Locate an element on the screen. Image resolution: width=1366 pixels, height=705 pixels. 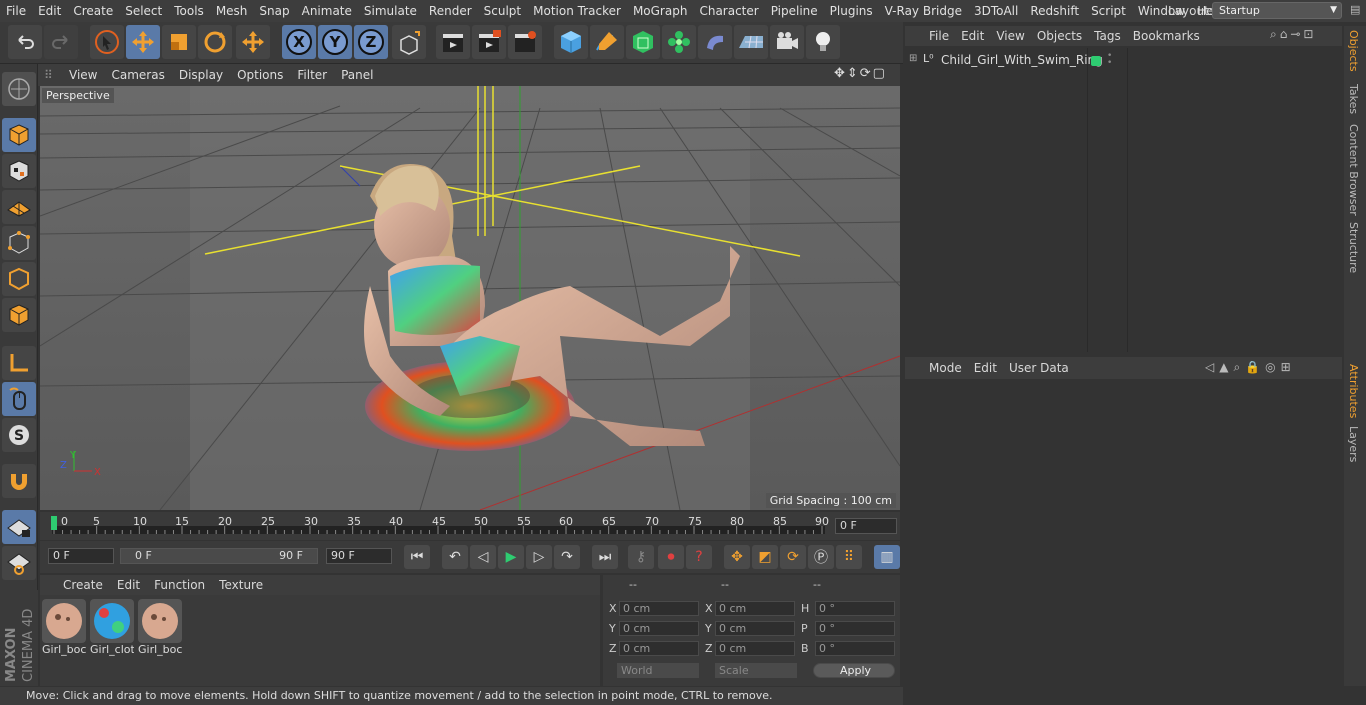
menu-render: Render is located at coordinates (450, 11).